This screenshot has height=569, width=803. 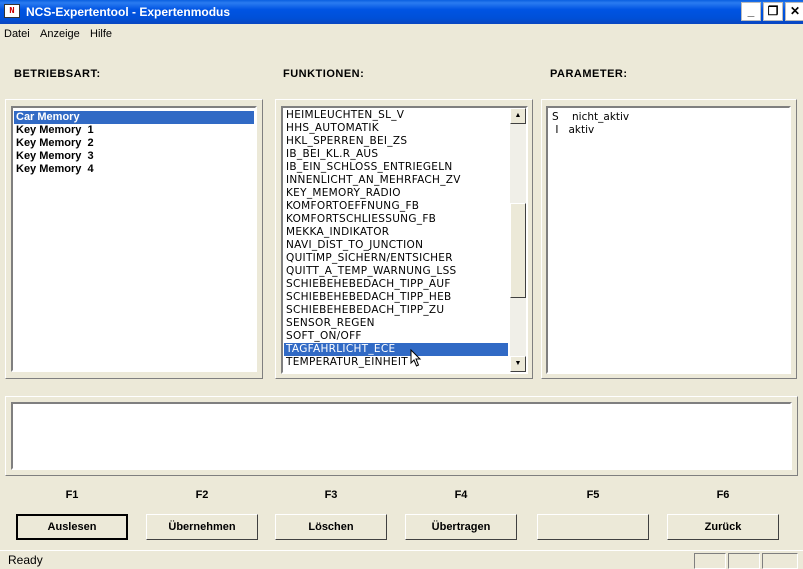 What do you see at coordinates (60, 34) in the screenshot?
I see `menu-anzeige: Anzeige` at bounding box center [60, 34].